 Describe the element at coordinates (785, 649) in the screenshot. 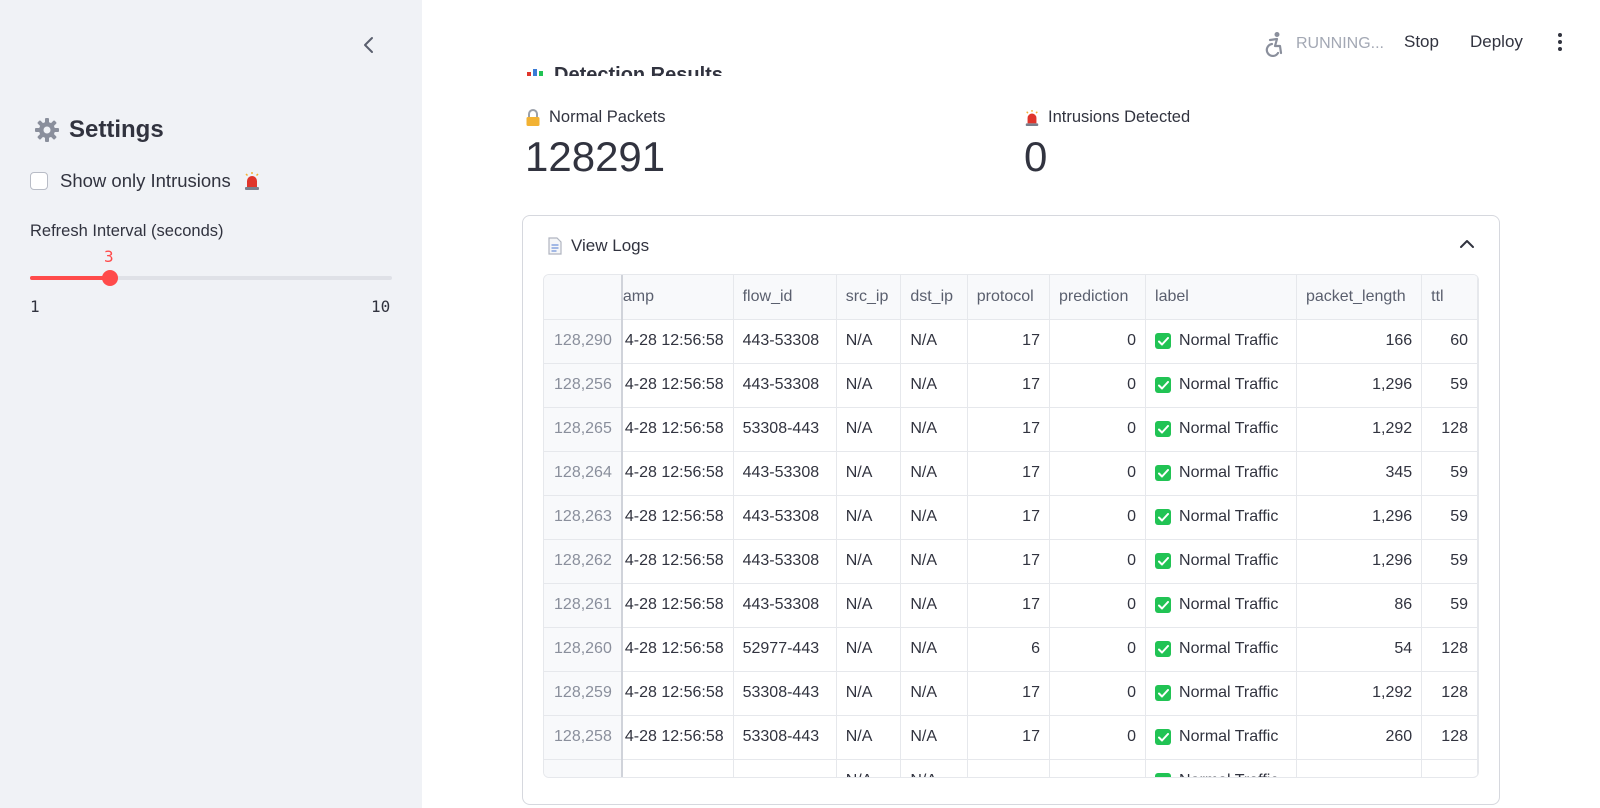

I see `cell-flow-id: 52977-443` at that location.